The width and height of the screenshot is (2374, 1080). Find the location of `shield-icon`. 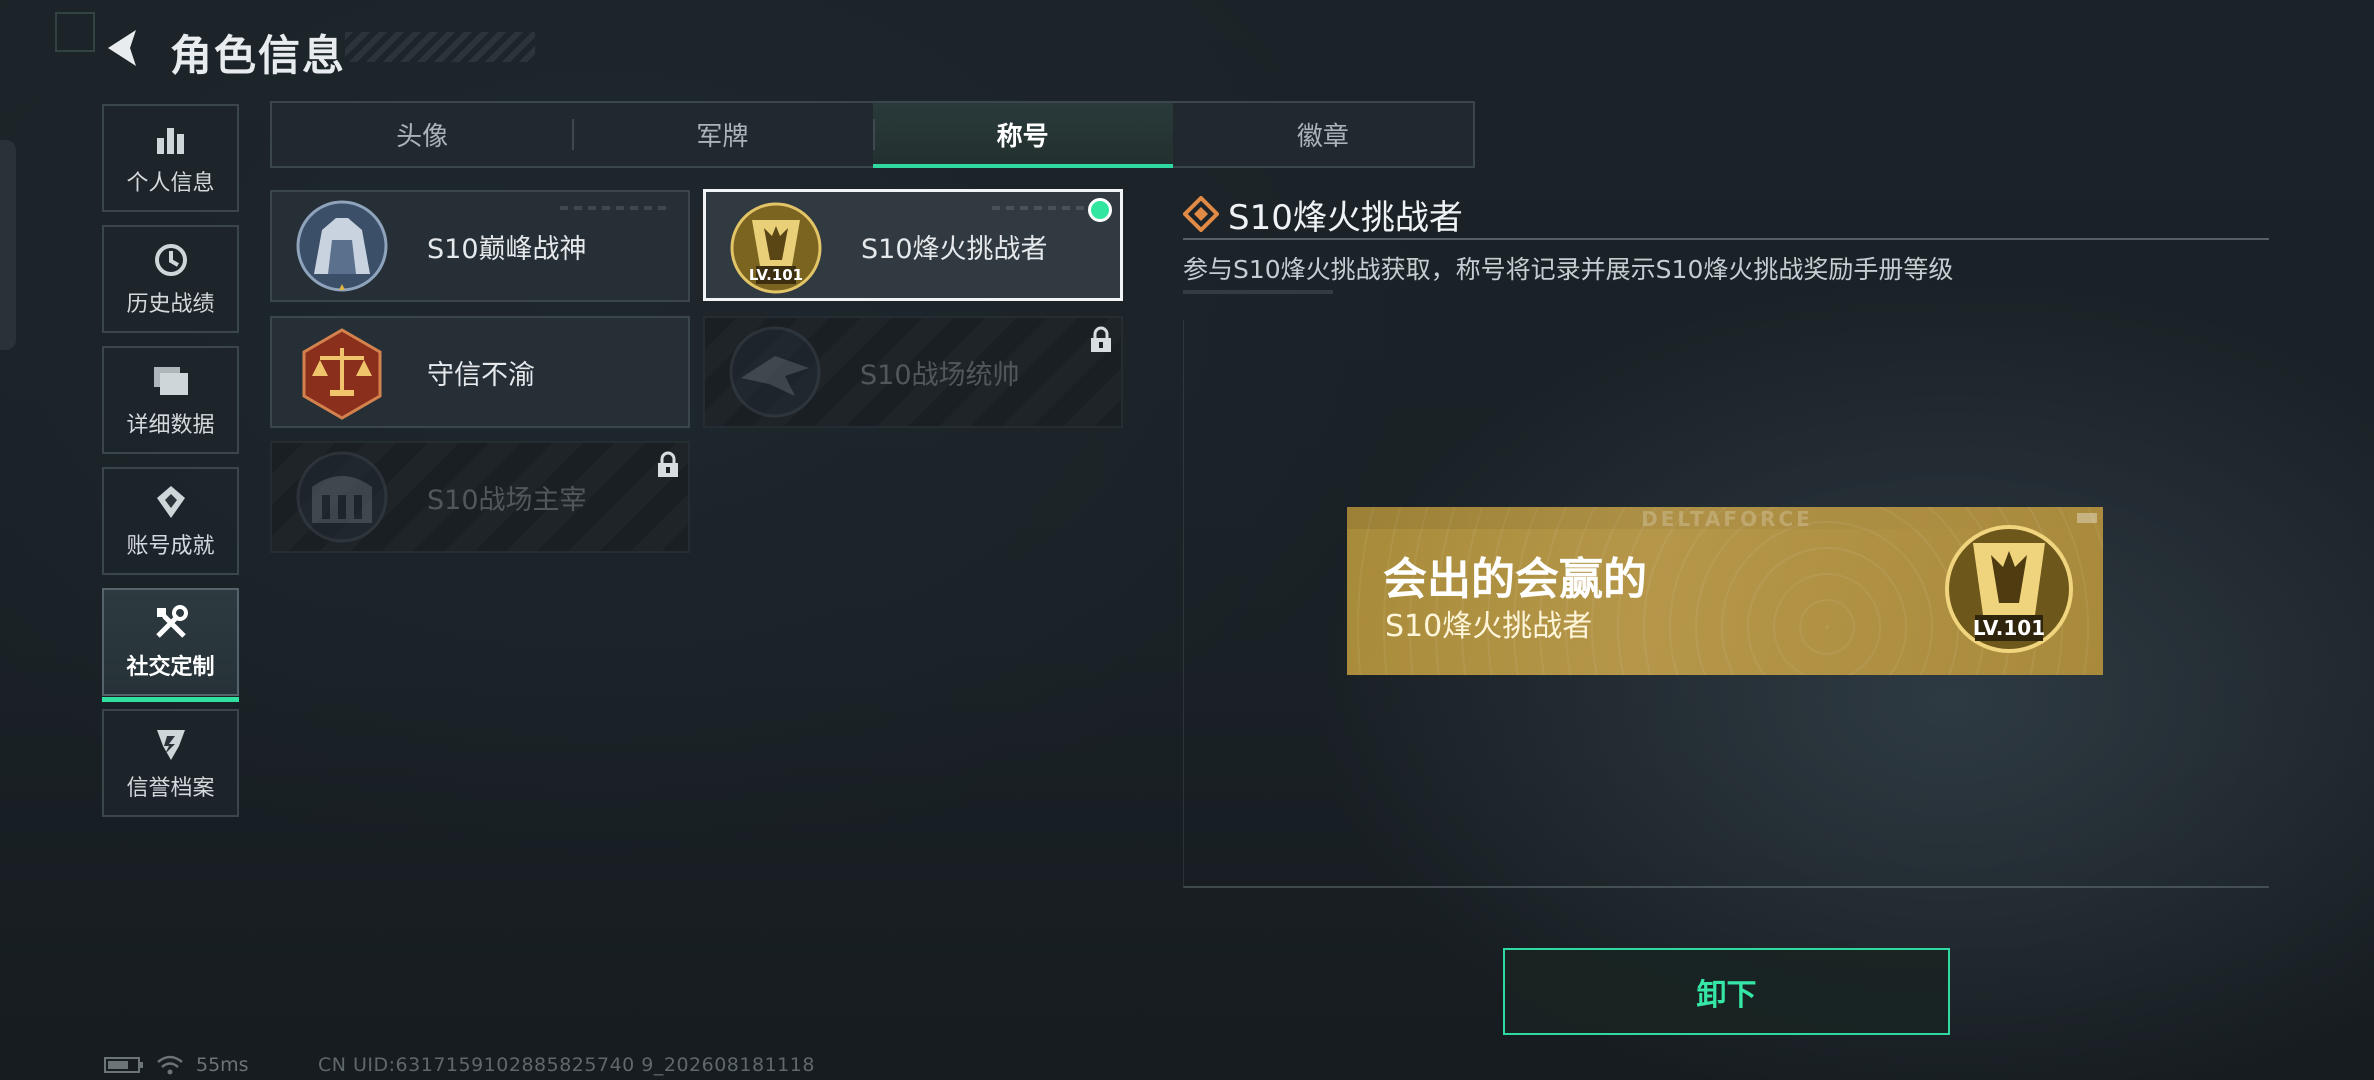

shield-icon is located at coordinates (171, 744).